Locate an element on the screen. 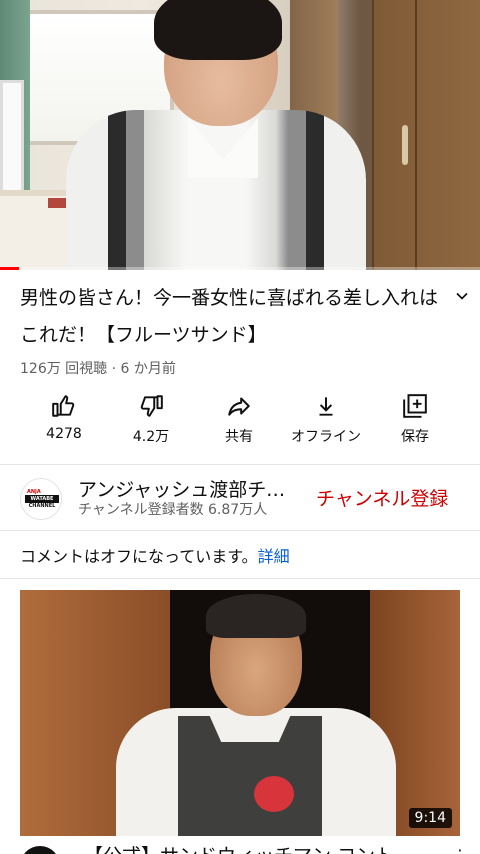 Image resolution: width=480 pixels, height=854 pixels. channel-name: アンジャッシュ渡部チャンネル is located at coordinates (191, 488).